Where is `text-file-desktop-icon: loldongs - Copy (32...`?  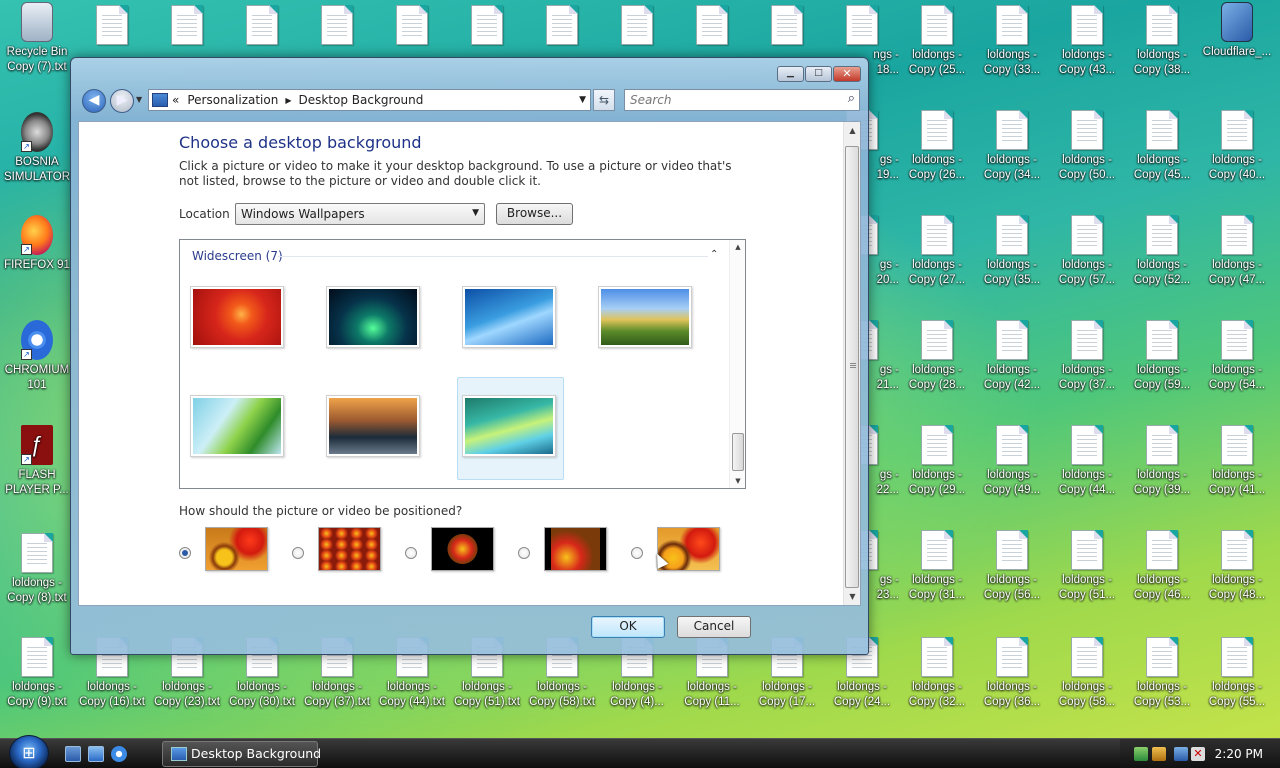 text-file-desktop-icon: loldongs - Copy (32... is located at coordinates (937, 673).